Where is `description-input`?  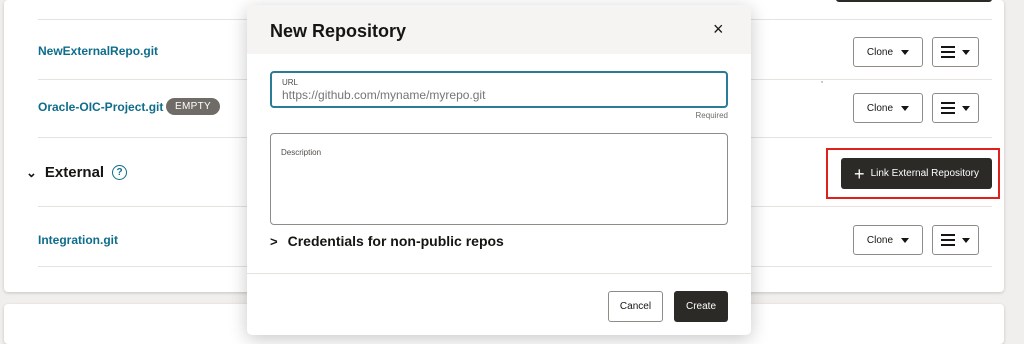
description-input is located at coordinates (498, 190).